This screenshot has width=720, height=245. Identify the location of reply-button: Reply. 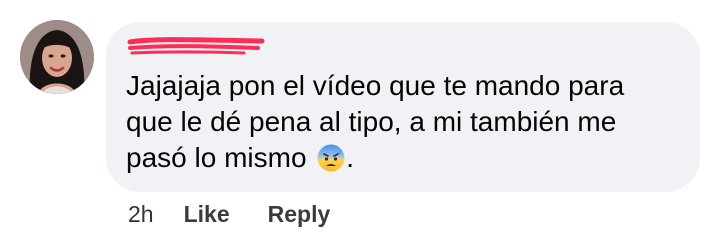
(299, 214).